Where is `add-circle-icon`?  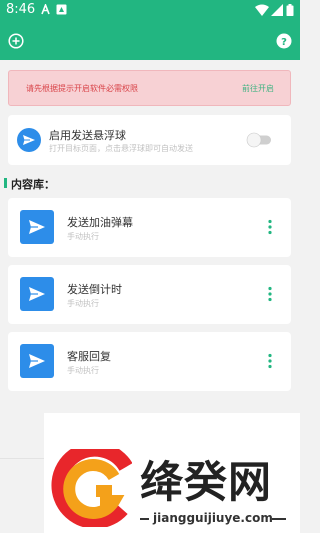
add-circle-icon is located at coordinates (16, 41).